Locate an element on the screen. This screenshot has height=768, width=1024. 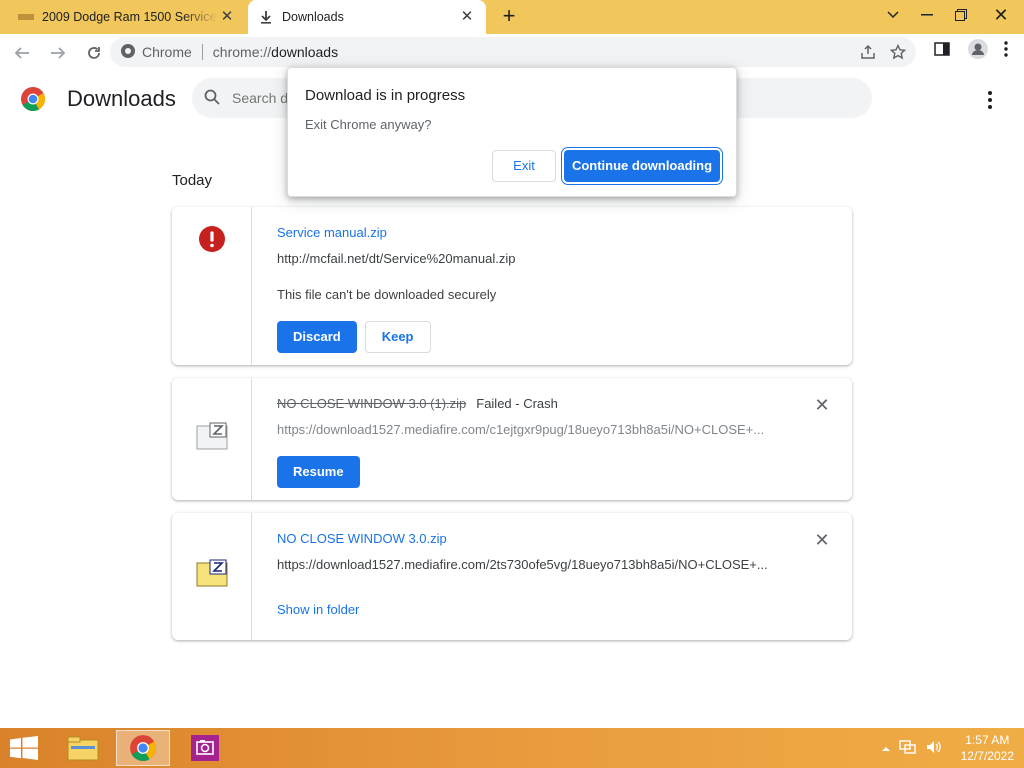
tab-dodge-manual: 2009 Dodge Ram 1500 Service M ✕ is located at coordinates (127, 17).